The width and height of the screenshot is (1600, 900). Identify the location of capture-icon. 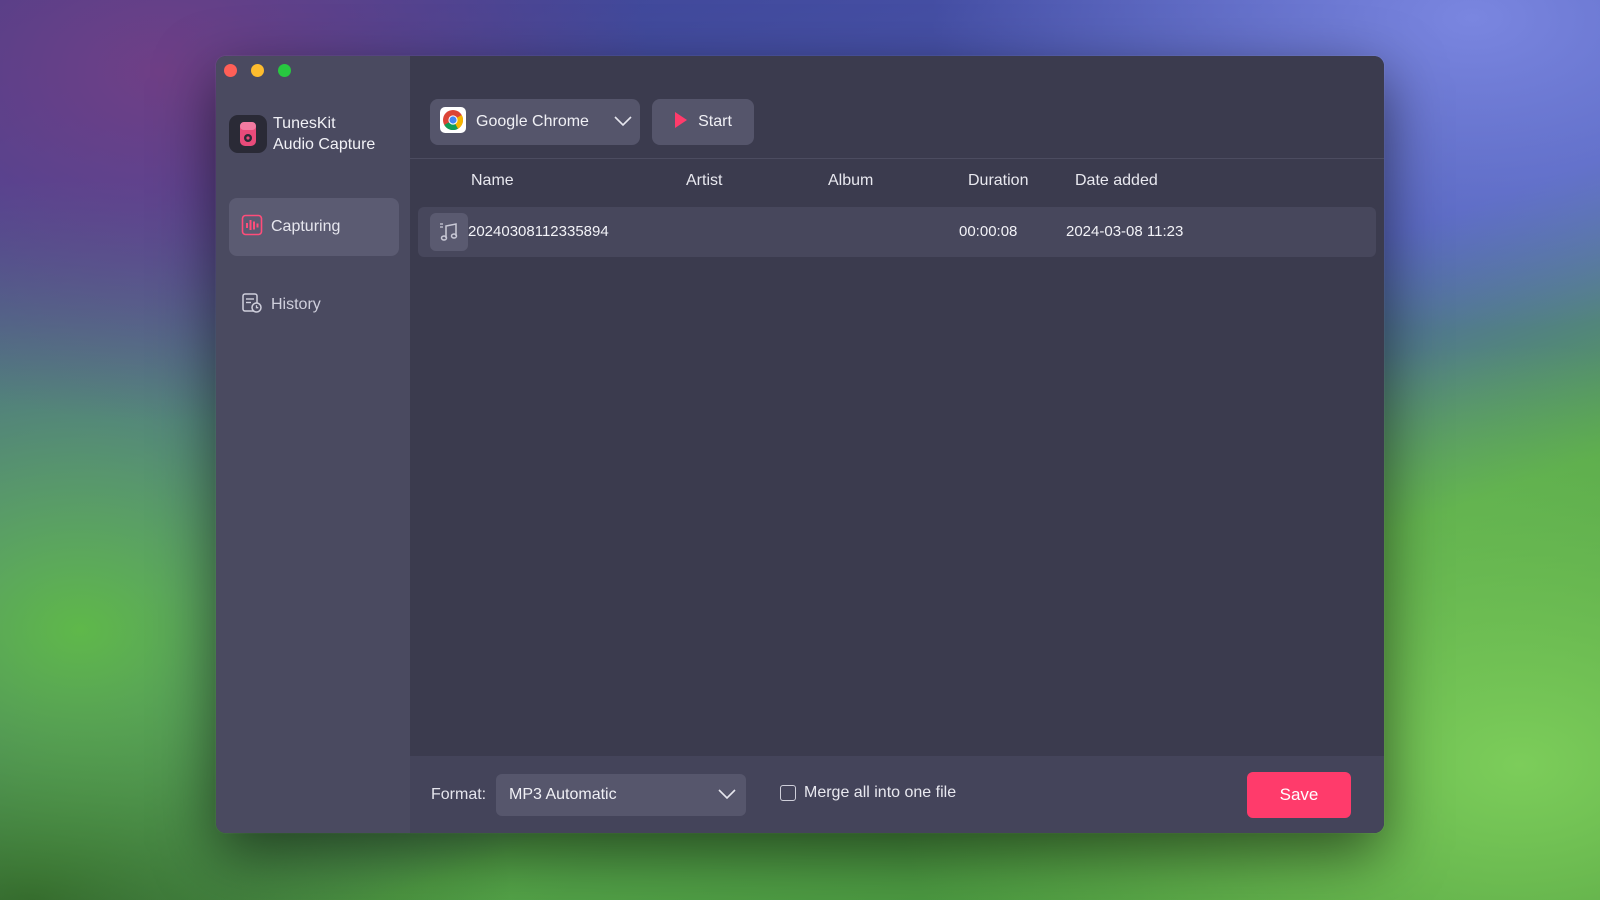
(252, 227).